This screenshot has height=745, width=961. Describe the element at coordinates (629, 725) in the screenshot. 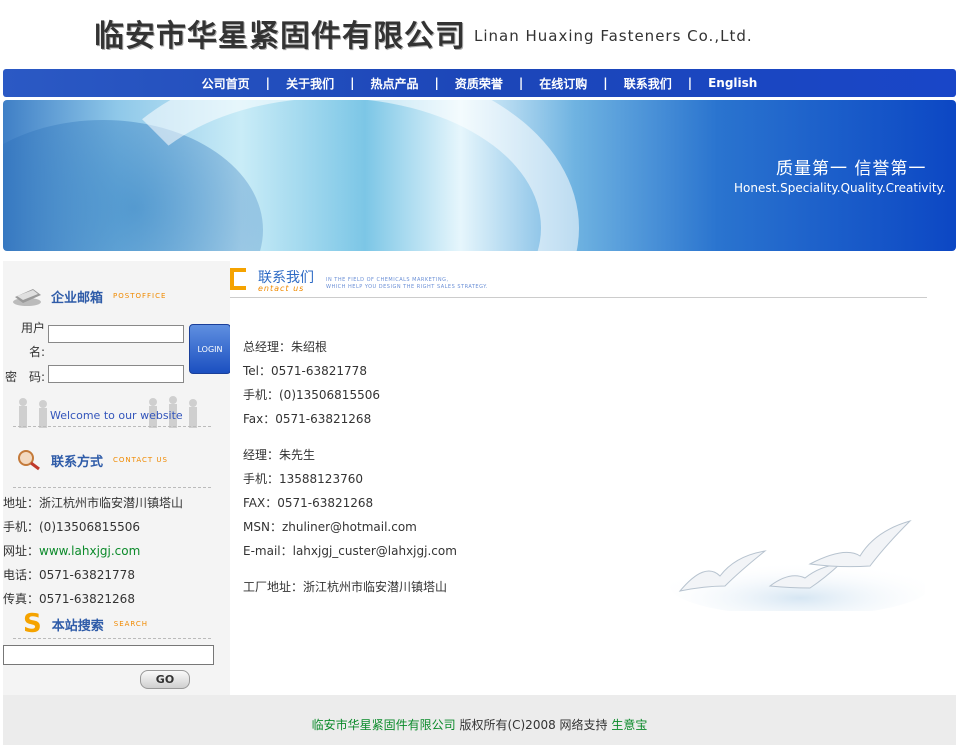

I see `footer-support-link: 生意宝` at that location.